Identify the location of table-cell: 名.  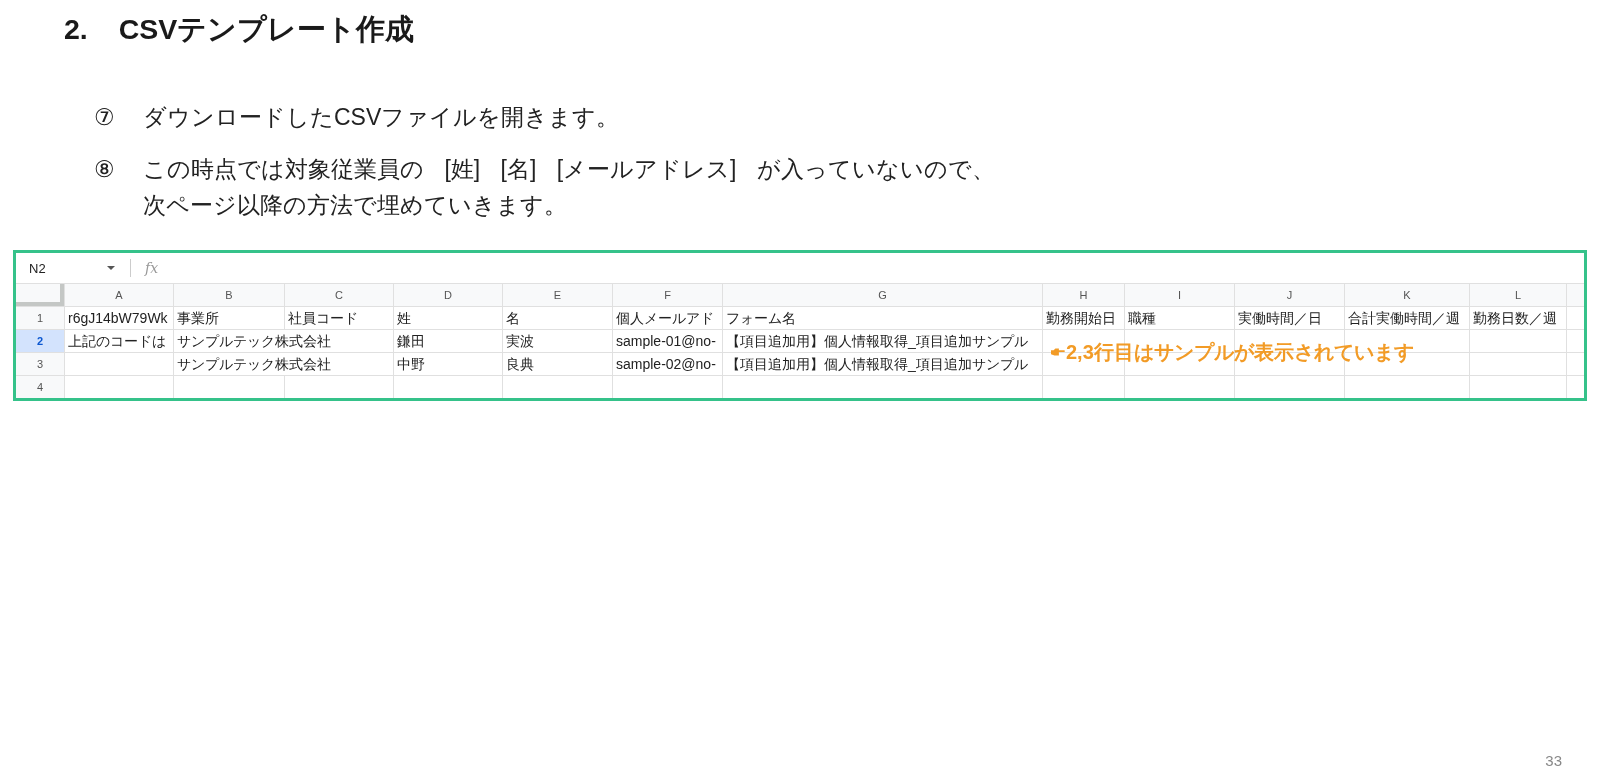
(557, 318).